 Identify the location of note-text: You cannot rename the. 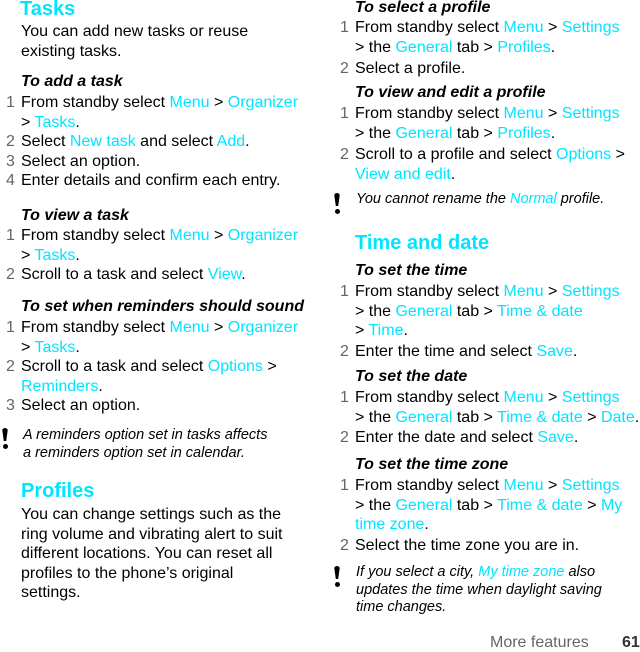
(433, 199).